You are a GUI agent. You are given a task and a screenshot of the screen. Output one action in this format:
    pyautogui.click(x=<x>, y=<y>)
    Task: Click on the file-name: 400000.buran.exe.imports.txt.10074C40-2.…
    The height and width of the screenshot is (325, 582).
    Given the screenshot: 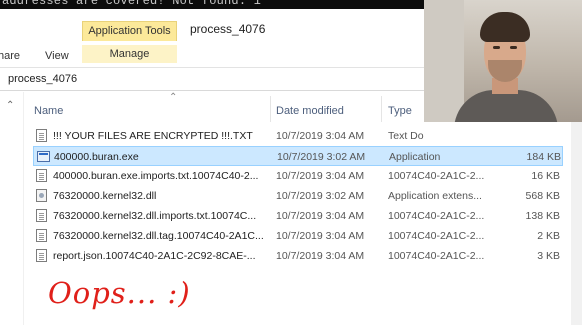 What is the action you would take?
    pyautogui.click(x=156, y=176)
    